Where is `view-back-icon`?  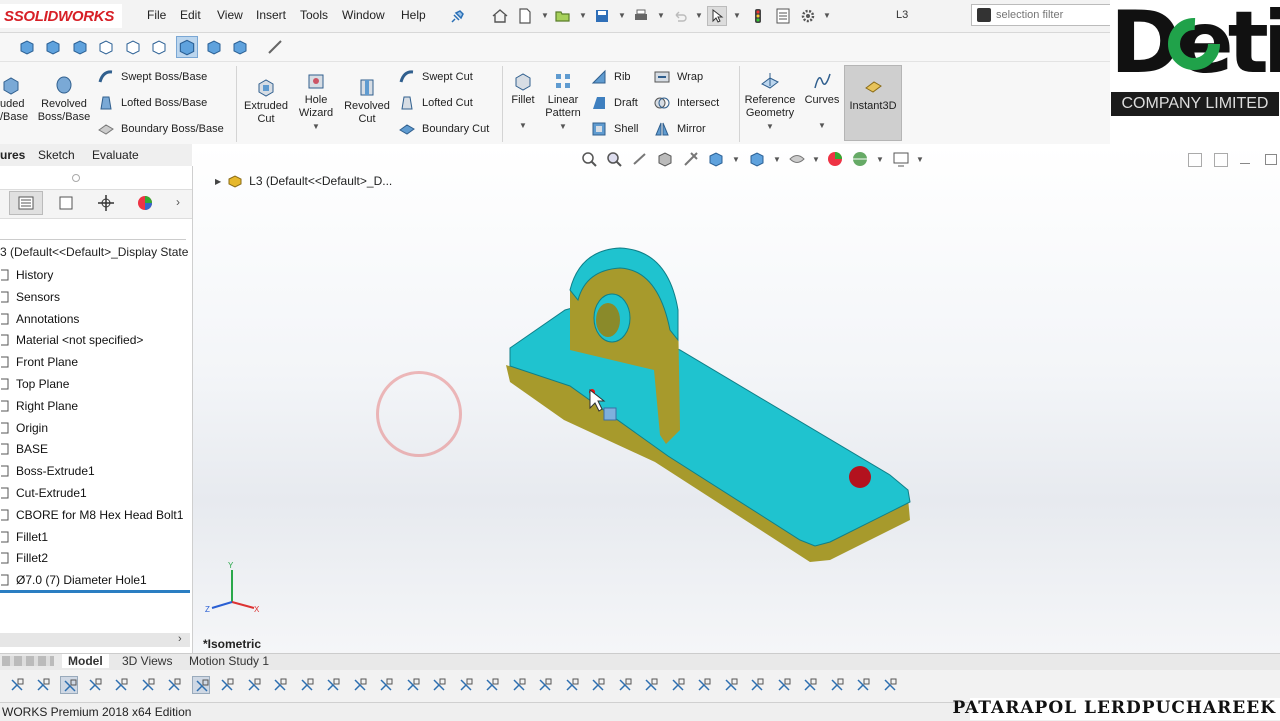 view-back-icon is located at coordinates (53, 47).